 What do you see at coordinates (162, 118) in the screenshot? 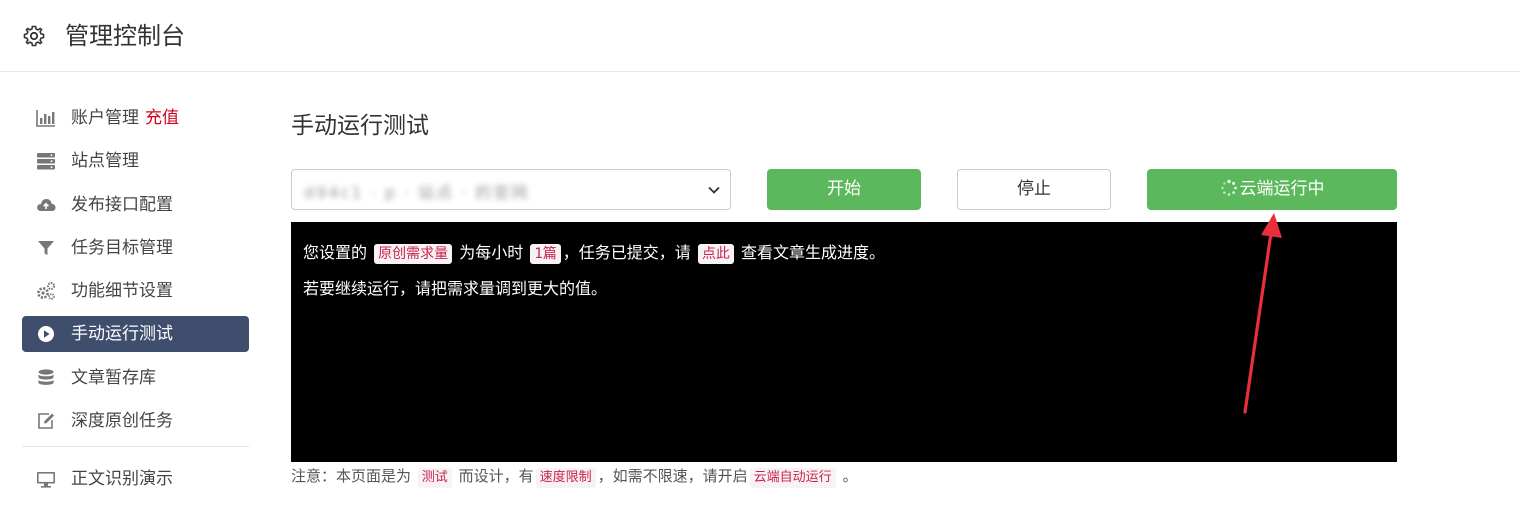
I see `recharge-link: 充值` at bounding box center [162, 118].